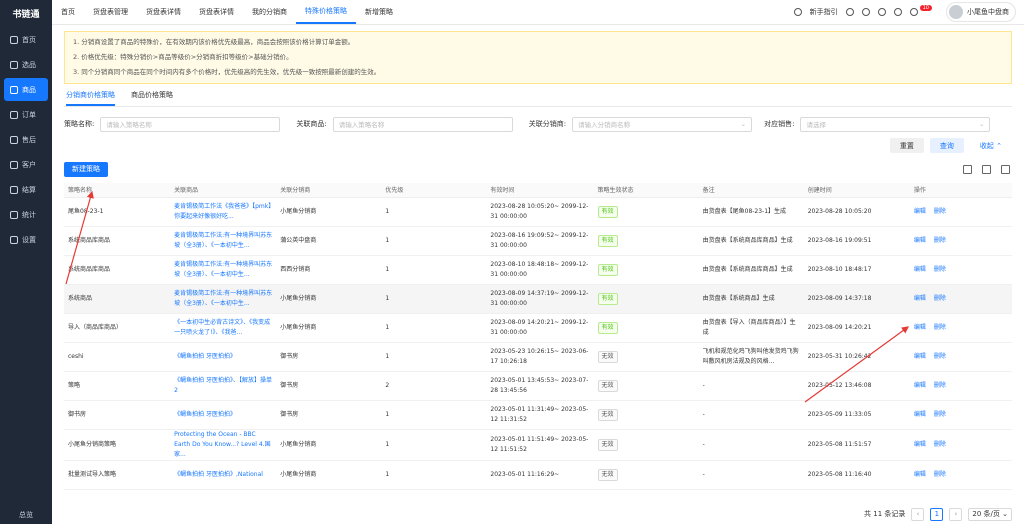 This screenshot has height=524, width=1024. I want to click on strategy-name-input: 请输入策略名称, so click(190, 124).